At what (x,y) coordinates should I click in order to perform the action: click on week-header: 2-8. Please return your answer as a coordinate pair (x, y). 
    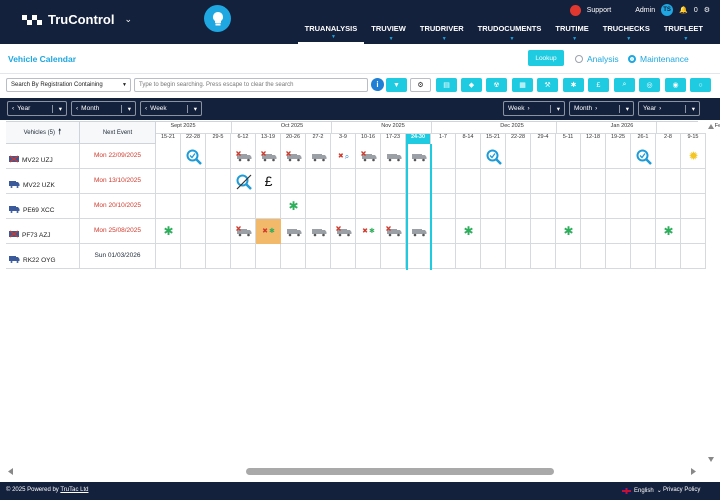
    Looking at the image, I should click on (668, 139).